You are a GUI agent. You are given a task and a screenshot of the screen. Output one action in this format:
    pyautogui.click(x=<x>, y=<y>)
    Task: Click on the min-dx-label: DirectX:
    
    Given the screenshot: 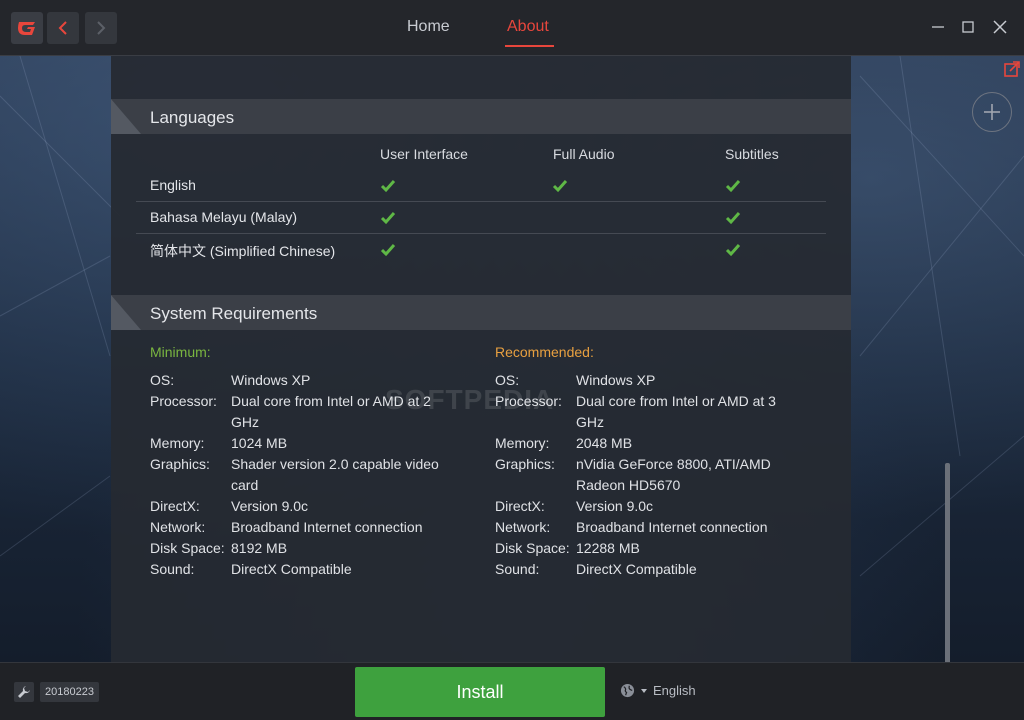 What is the action you would take?
    pyautogui.click(x=175, y=506)
    